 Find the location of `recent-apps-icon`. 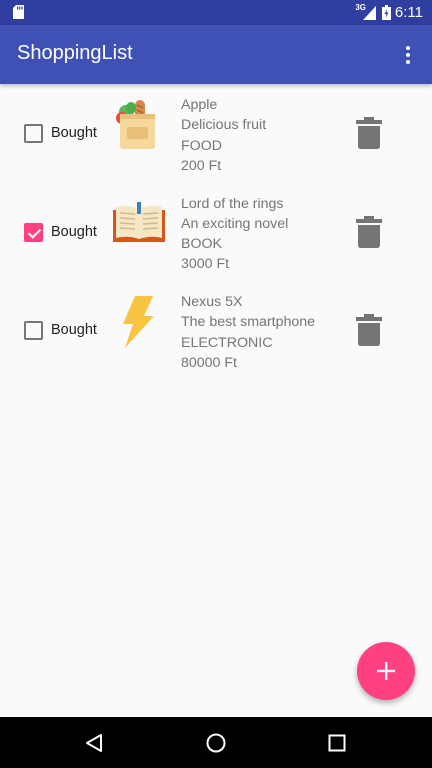

recent-apps-icon is located at coordinates (337, 743).